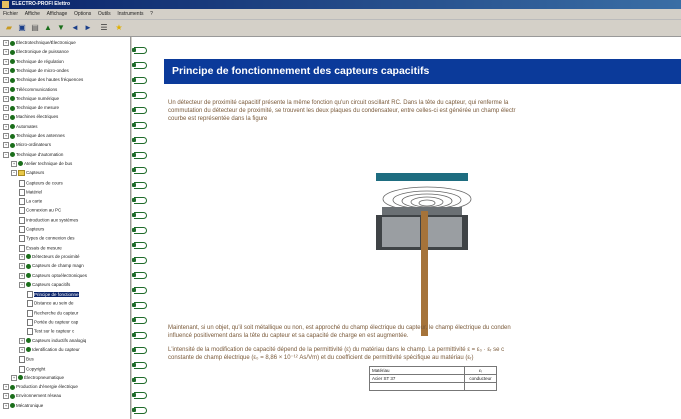  What do you see at coordinates (36, 70) in the screenshot?
I see `tree-item: + Technique de micro-ondes` at bounding box center [36, 70].